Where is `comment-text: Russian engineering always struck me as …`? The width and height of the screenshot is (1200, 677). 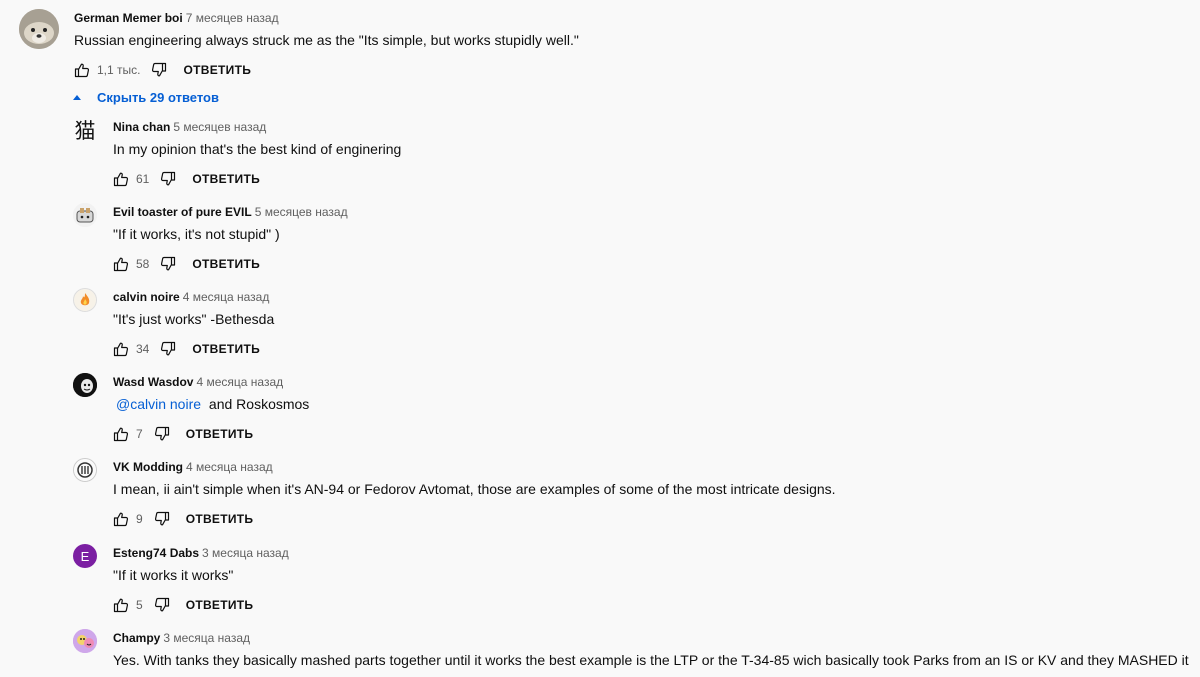 comment-text: Russian engineering always struck me as … is located at coordinates (326, 40).